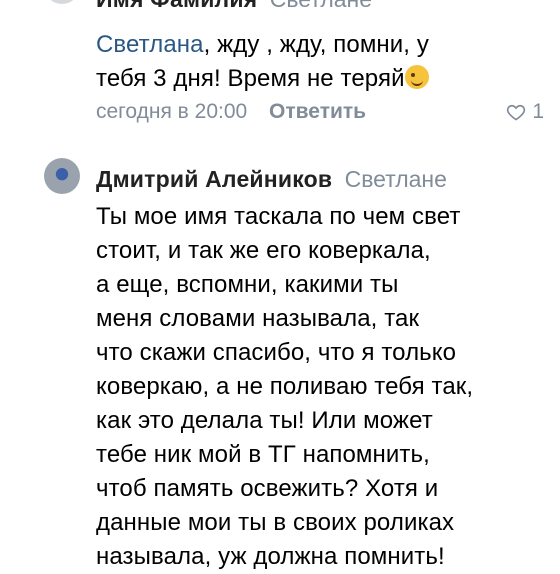 Image resolution: width=560 pixels, height=574 pixels. Describe the element at coordinates (316, 44) in the screenshot. I see `comment-text-part: , жду , жду, помни, у` at that location.